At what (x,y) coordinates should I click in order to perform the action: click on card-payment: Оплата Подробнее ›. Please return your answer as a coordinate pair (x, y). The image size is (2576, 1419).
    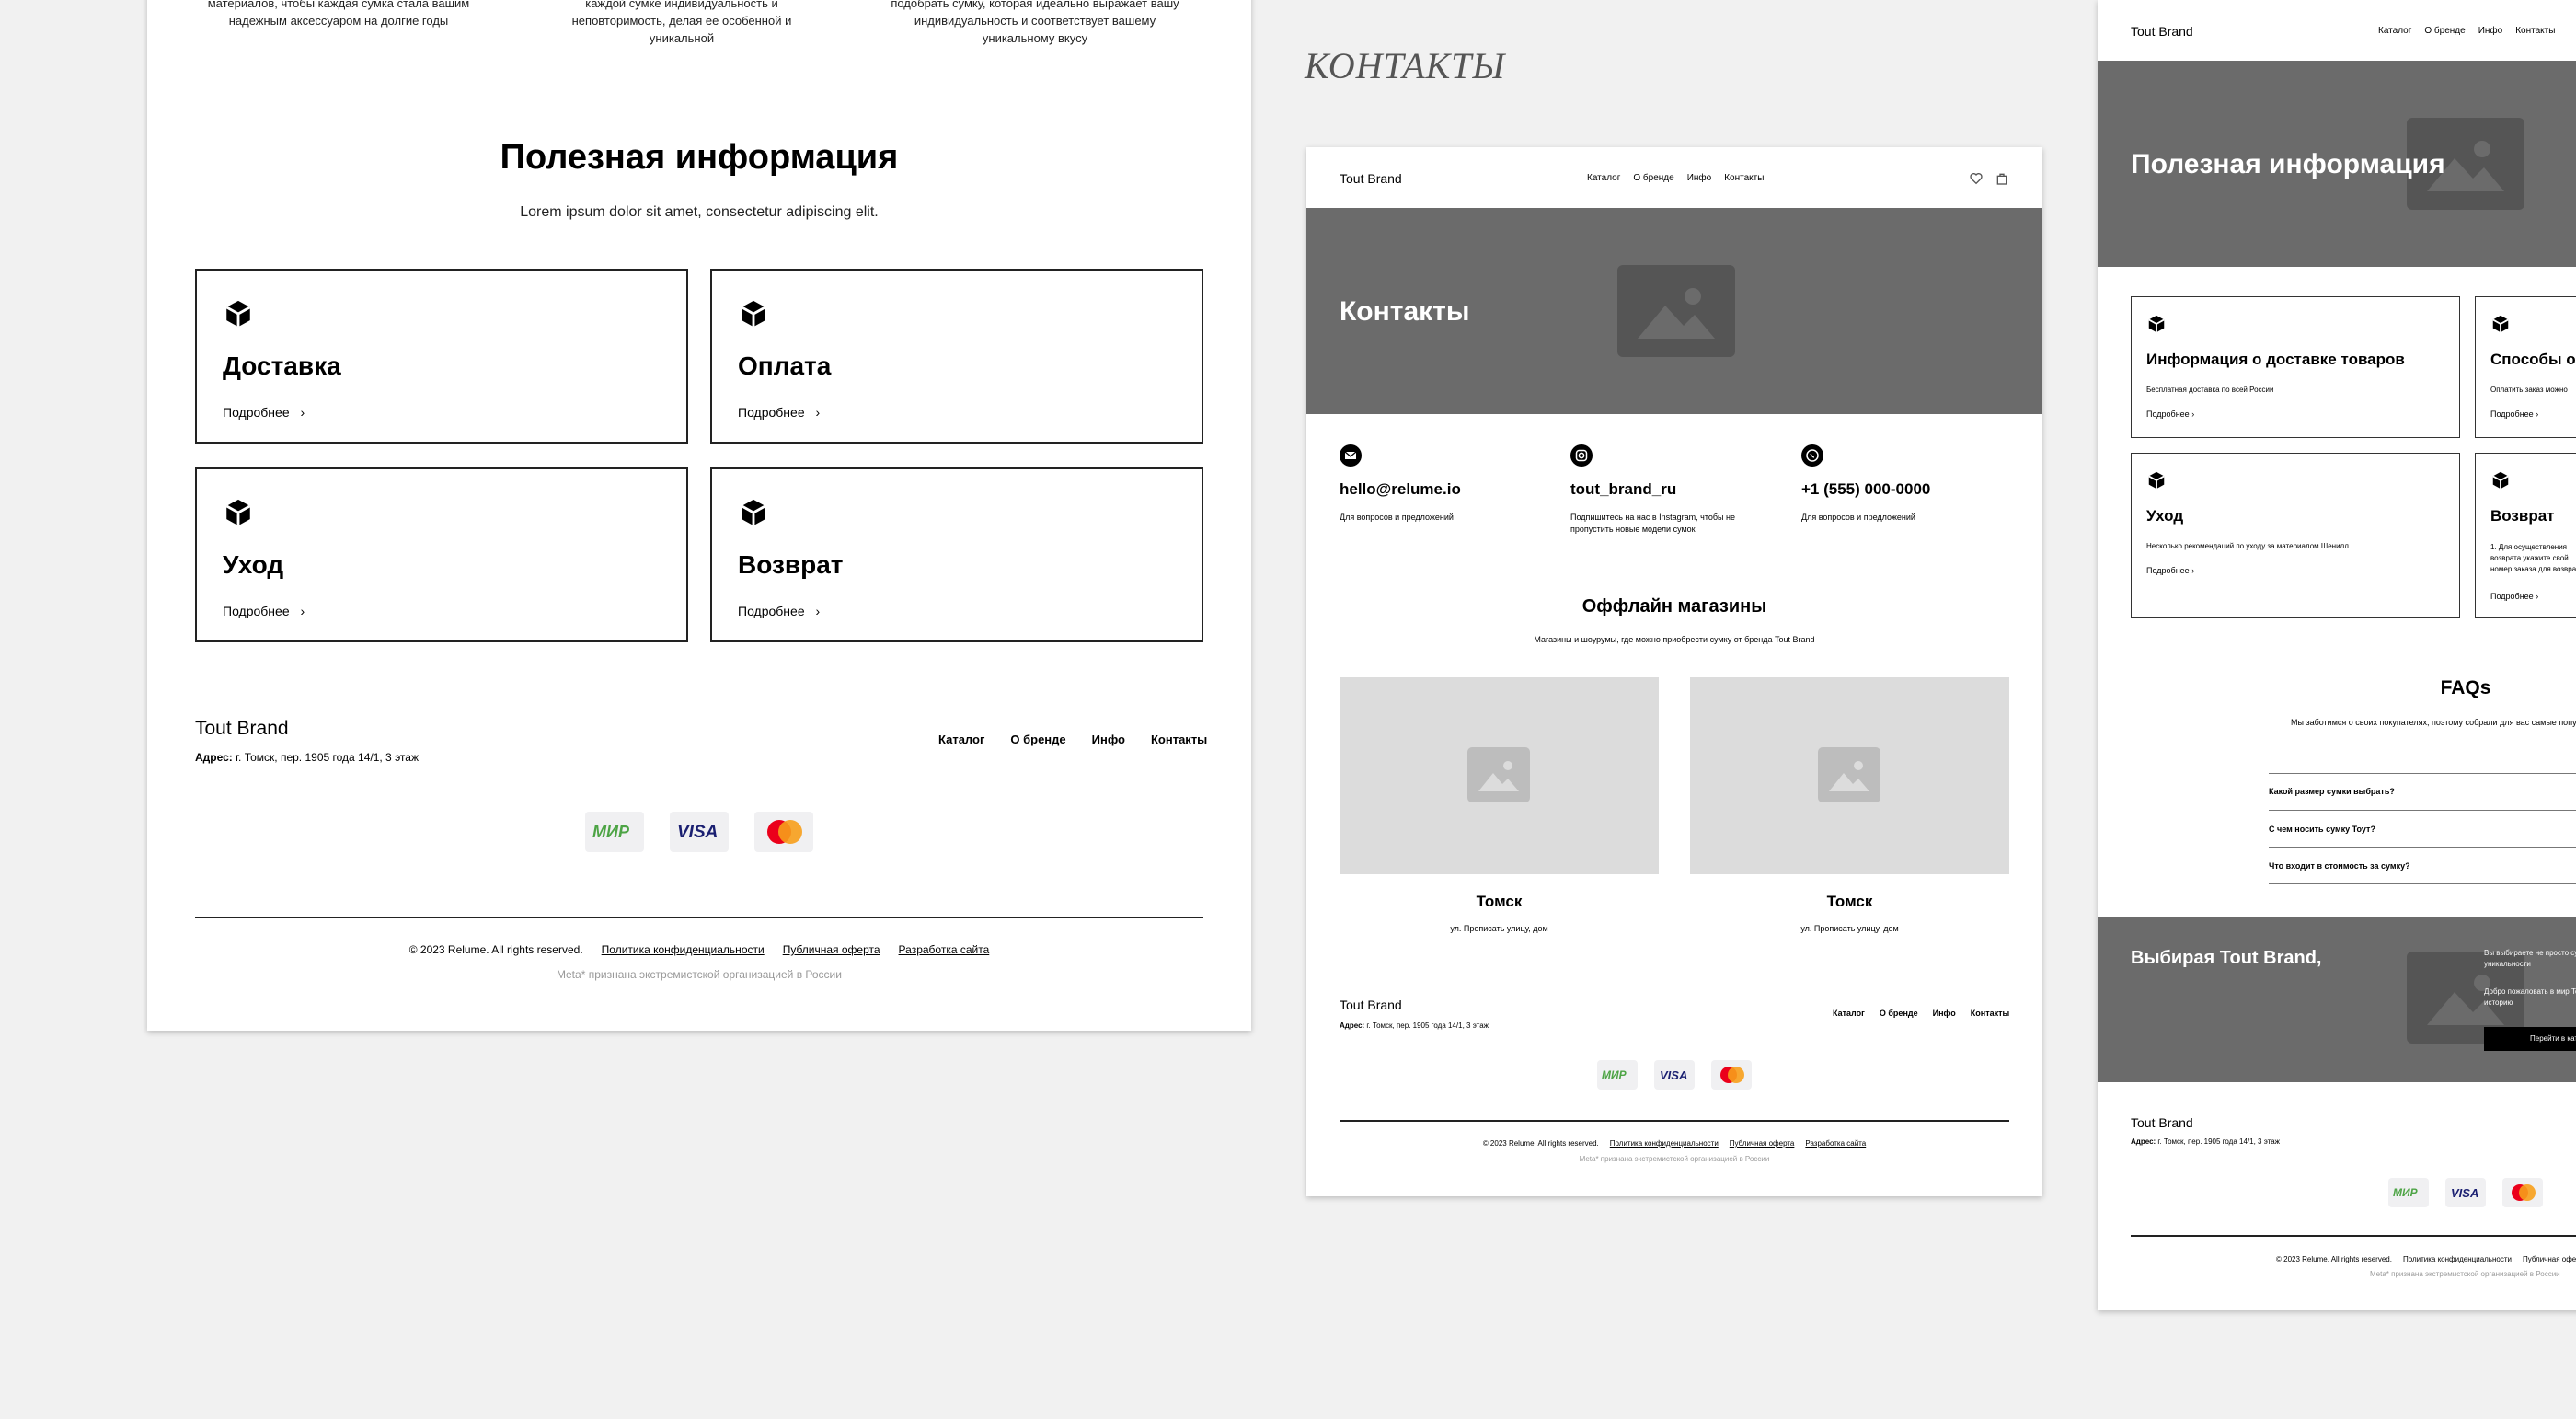
    Looking at the image, I should click on (956, 356).